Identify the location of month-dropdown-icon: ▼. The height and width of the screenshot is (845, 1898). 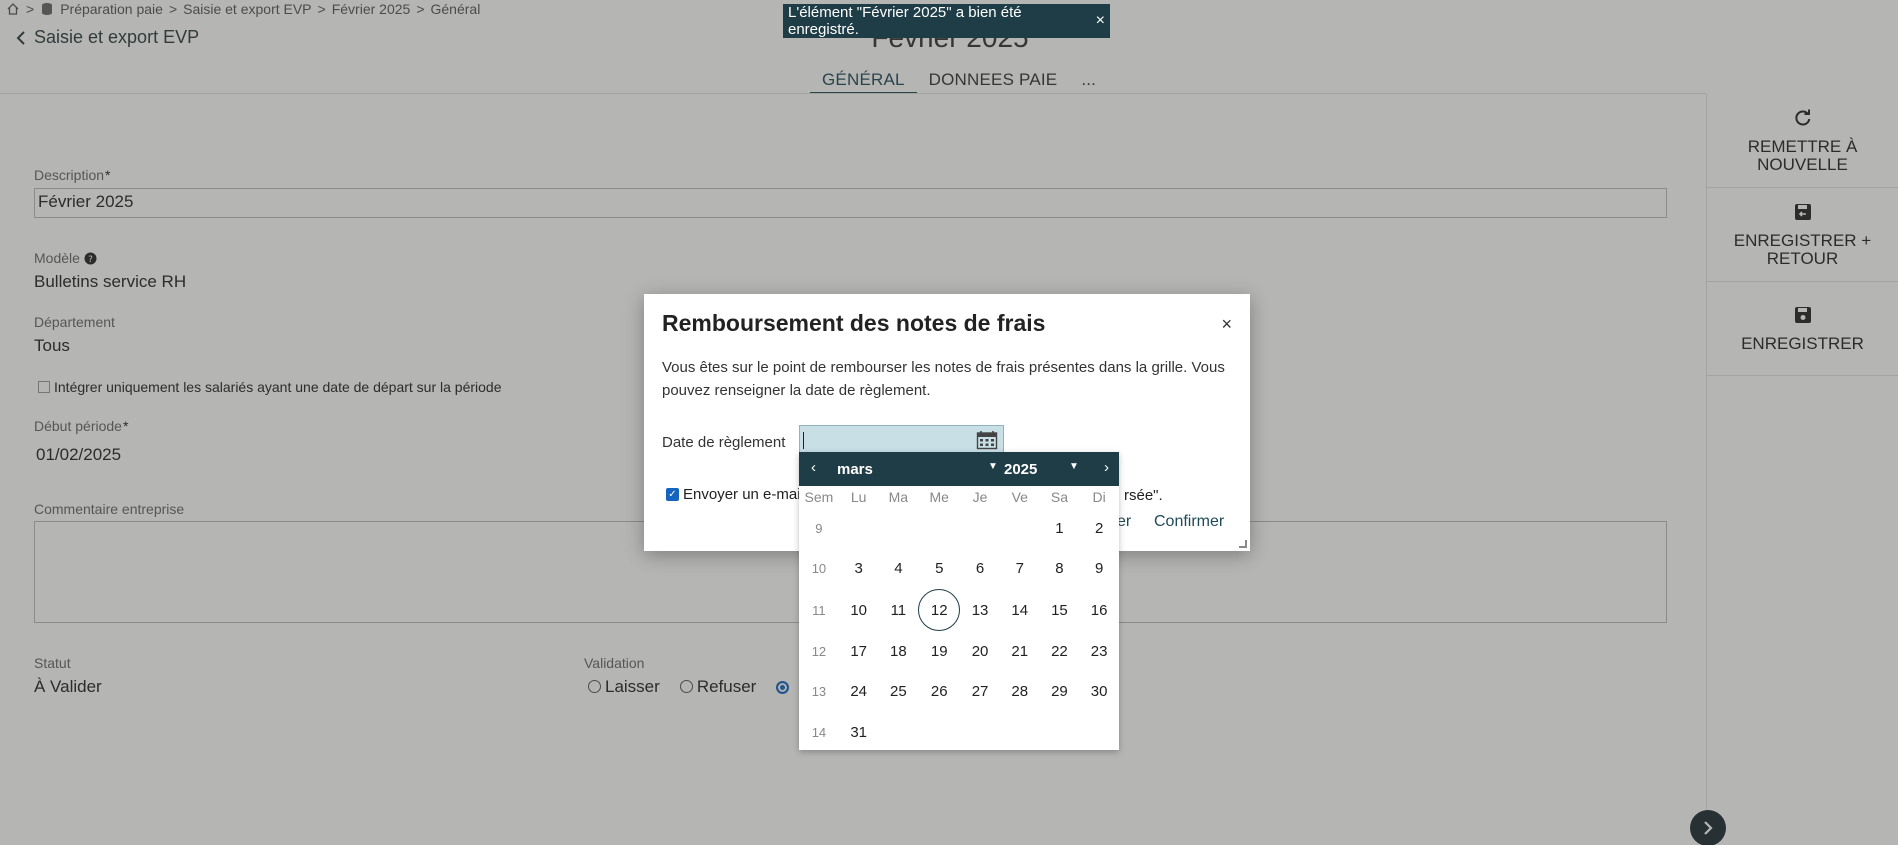
(993, 466).